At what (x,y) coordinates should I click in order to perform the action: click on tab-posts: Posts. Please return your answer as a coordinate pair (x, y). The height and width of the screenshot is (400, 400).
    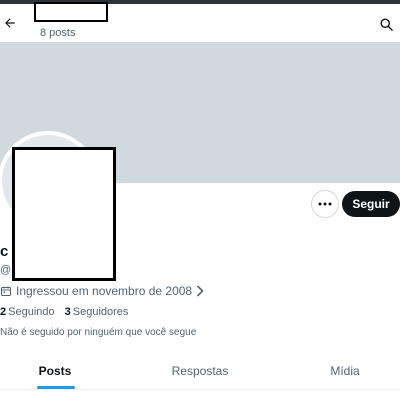
    Looking at the image, I should click on (55, 371).